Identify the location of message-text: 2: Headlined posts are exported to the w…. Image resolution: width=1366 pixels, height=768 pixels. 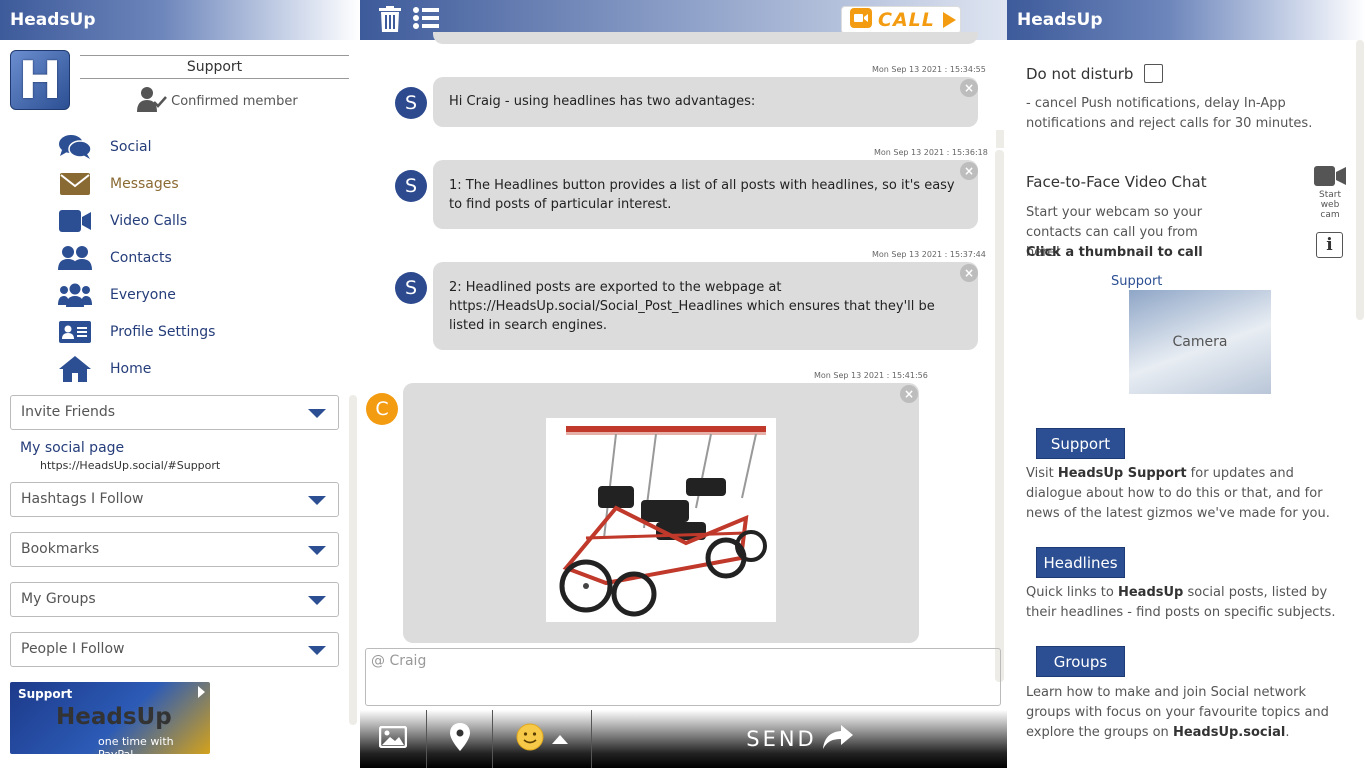
(692, 306).